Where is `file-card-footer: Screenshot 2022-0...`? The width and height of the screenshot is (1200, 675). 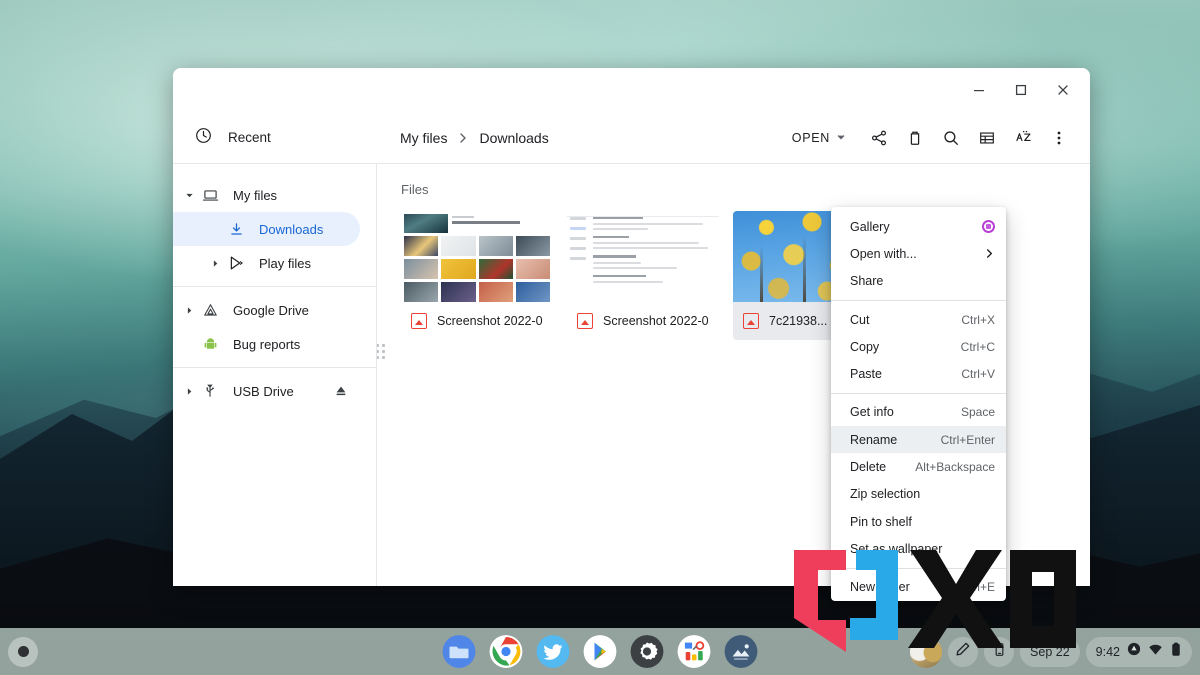 file-card-footer: Screenshot 2022-0... is located at coordinates (643, 321).